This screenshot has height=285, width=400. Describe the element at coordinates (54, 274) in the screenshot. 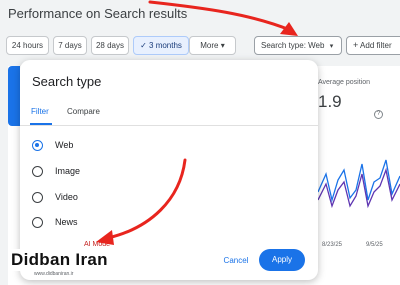

I see `watermark-url: www.didbaniran.ir` at that location.